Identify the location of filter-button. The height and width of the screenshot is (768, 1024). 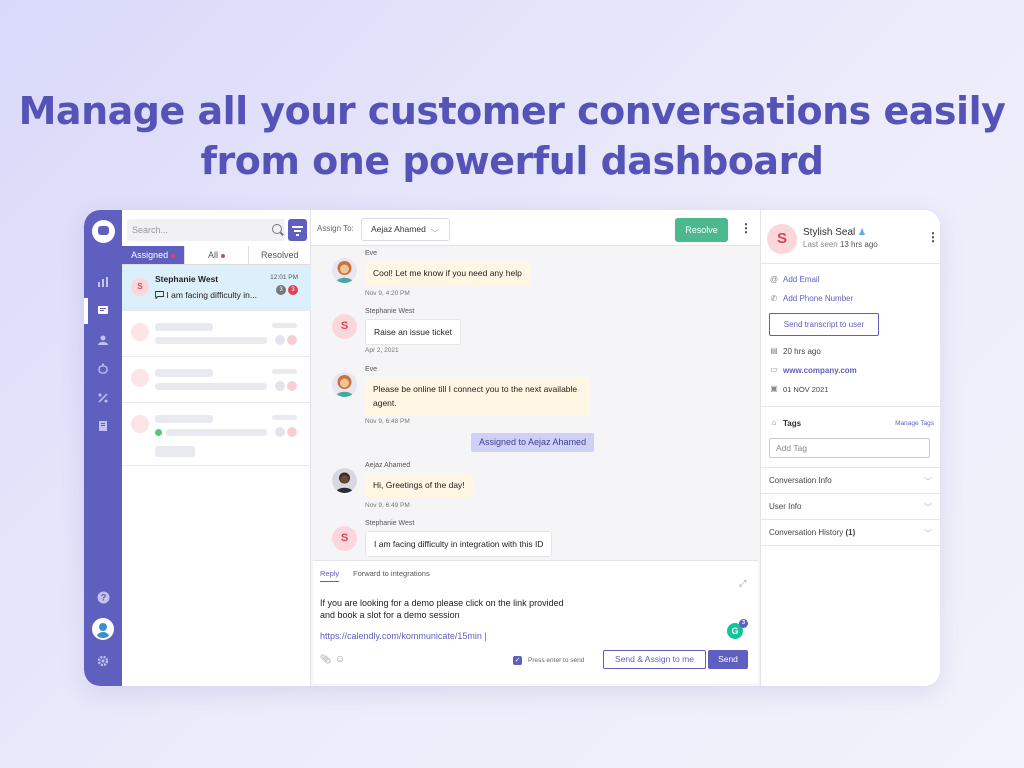
(297, 230).